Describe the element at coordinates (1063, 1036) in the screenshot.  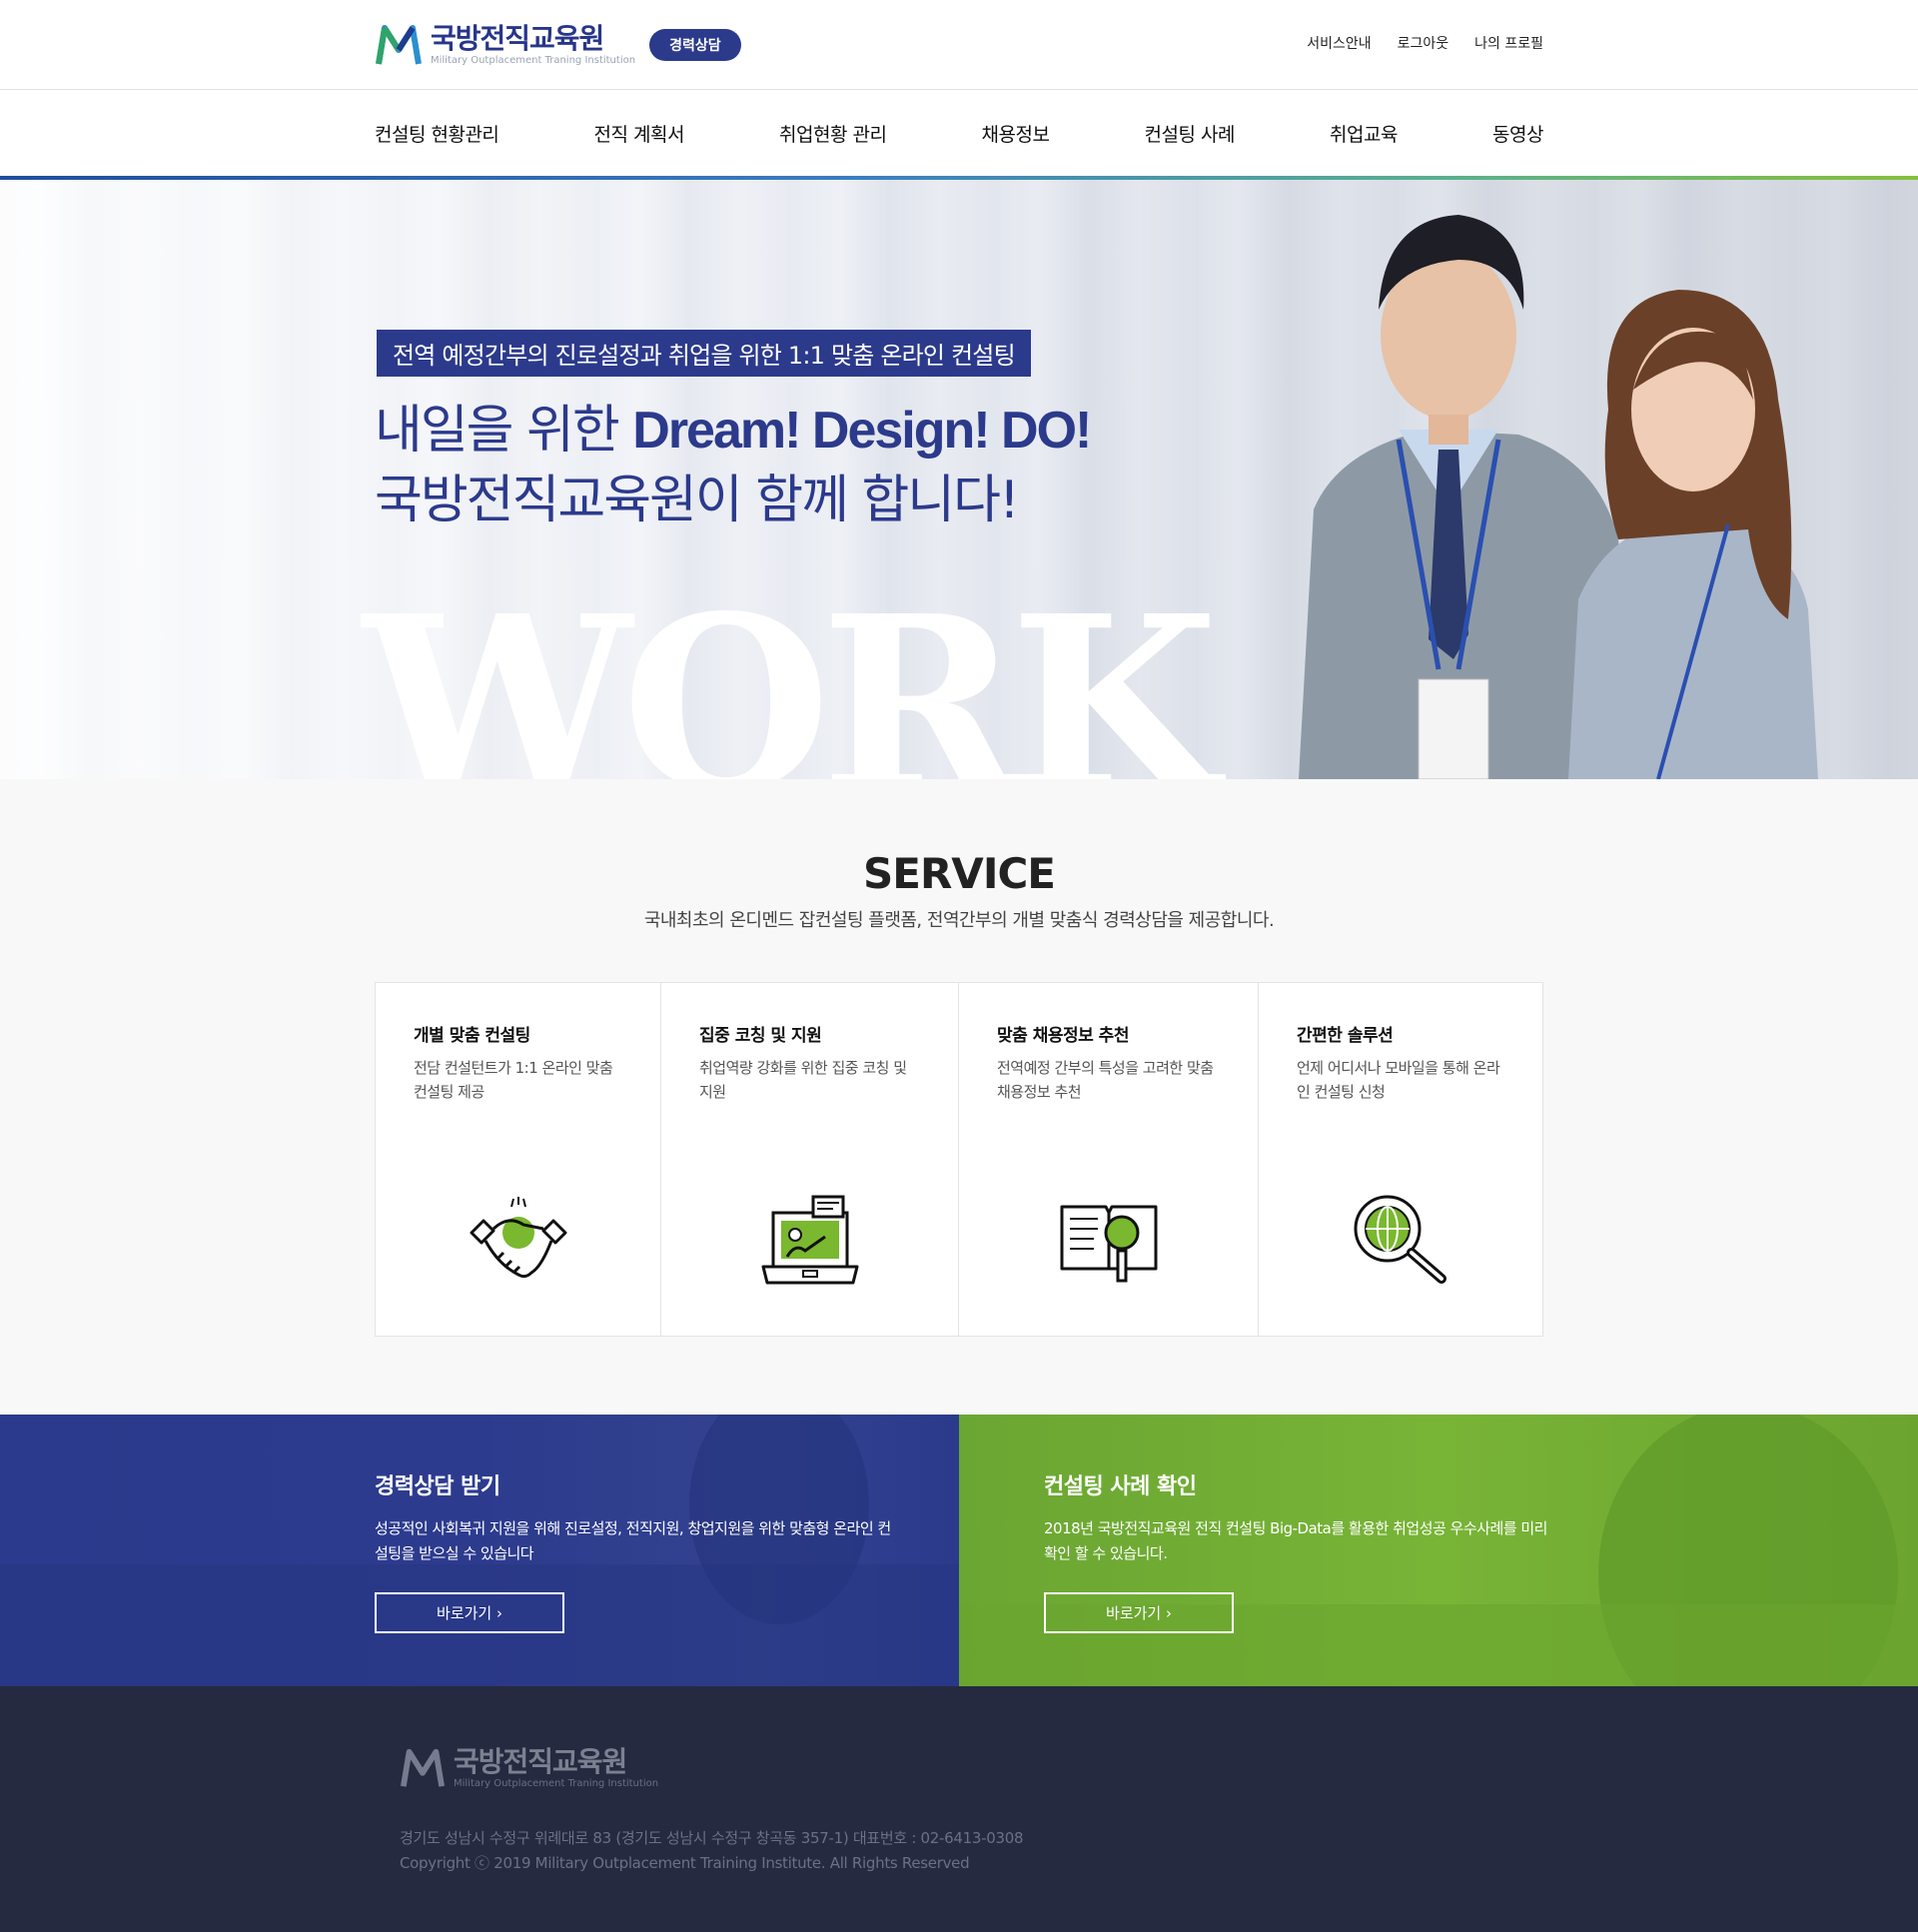
I see `card-title: 맞춤 채용정보 추천` at that location.